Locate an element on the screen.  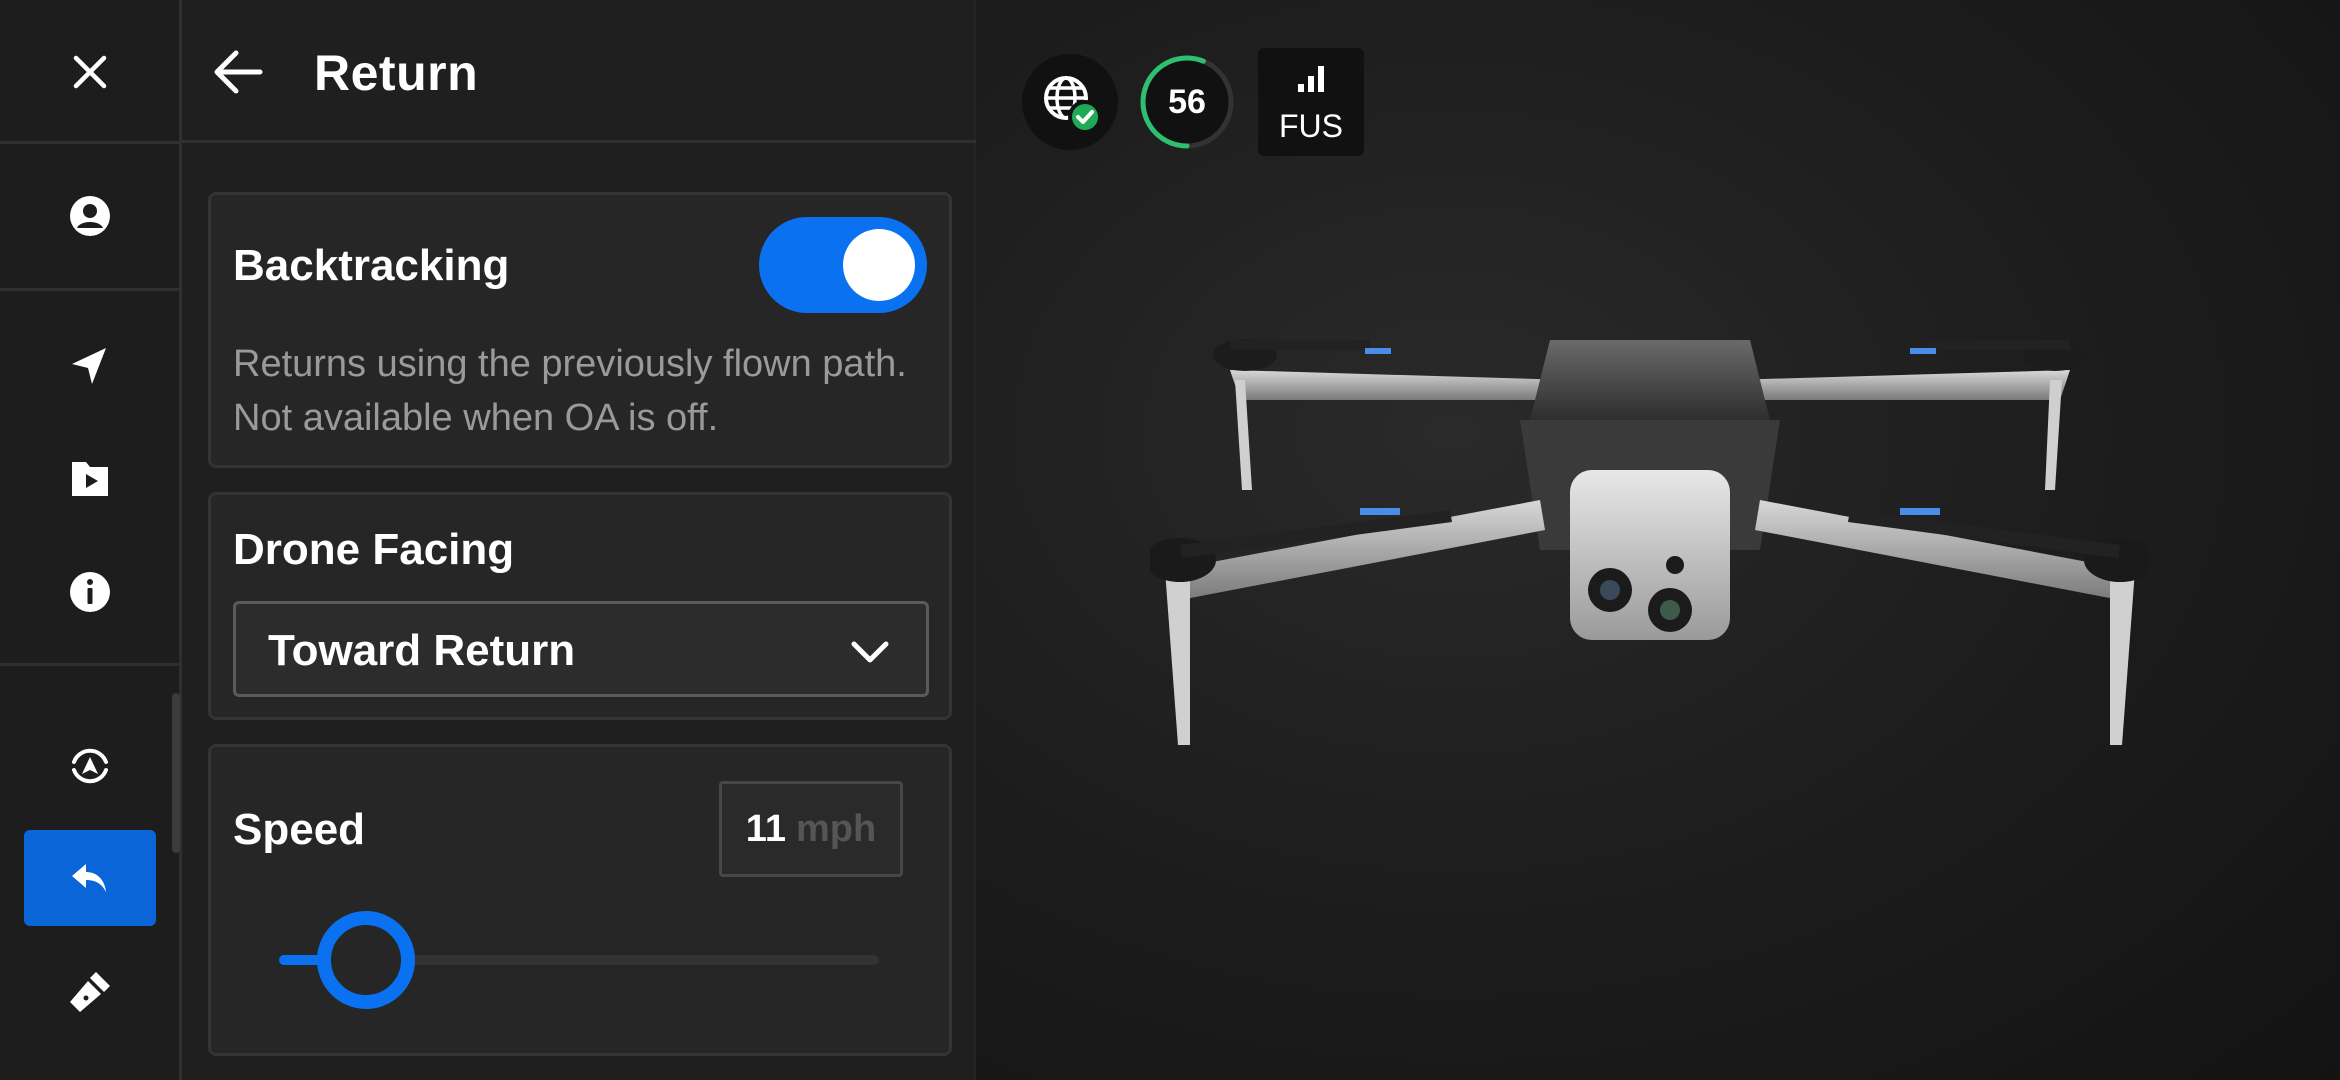
battery-percent: 56 is located at coordinates (1187, 101).